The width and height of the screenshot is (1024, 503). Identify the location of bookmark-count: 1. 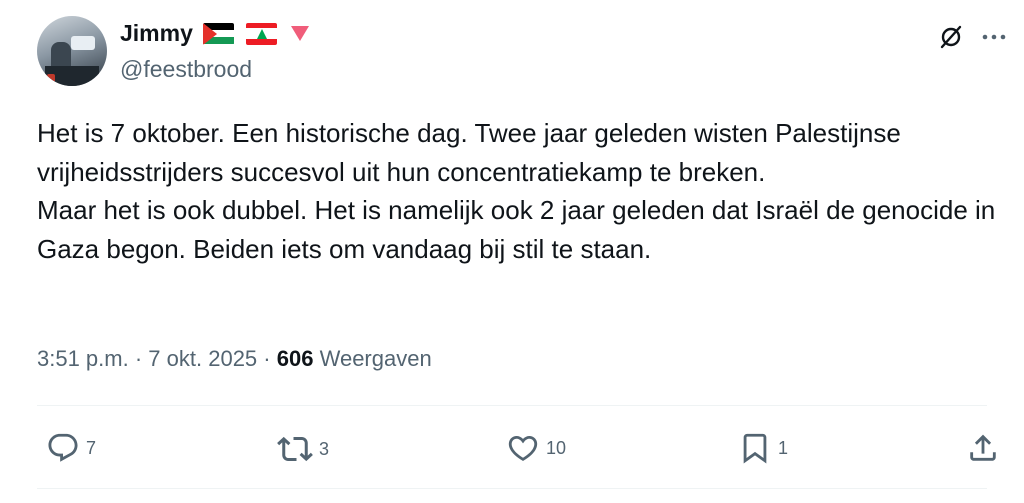
(783, 447).